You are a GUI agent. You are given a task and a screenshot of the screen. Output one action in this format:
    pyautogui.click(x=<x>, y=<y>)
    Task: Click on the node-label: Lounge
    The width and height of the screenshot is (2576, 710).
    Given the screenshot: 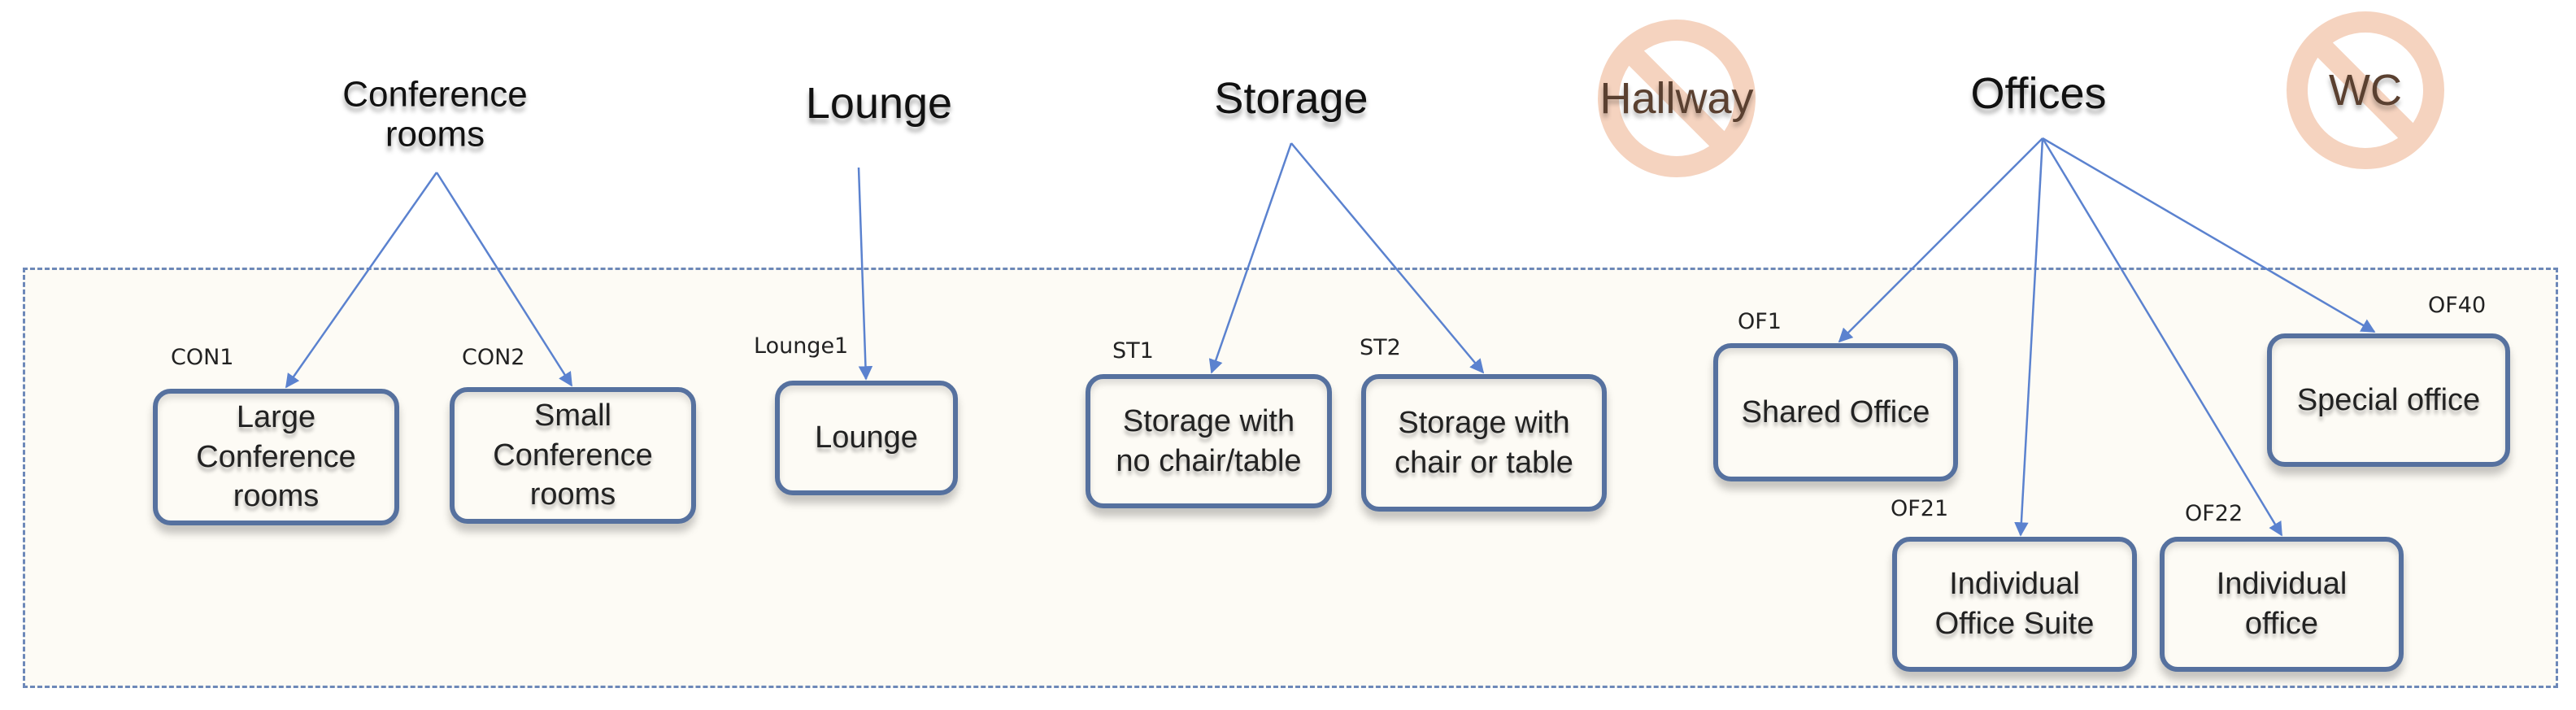 What is the action you would take?
    pyautogui.click(x=867, y=437)
    